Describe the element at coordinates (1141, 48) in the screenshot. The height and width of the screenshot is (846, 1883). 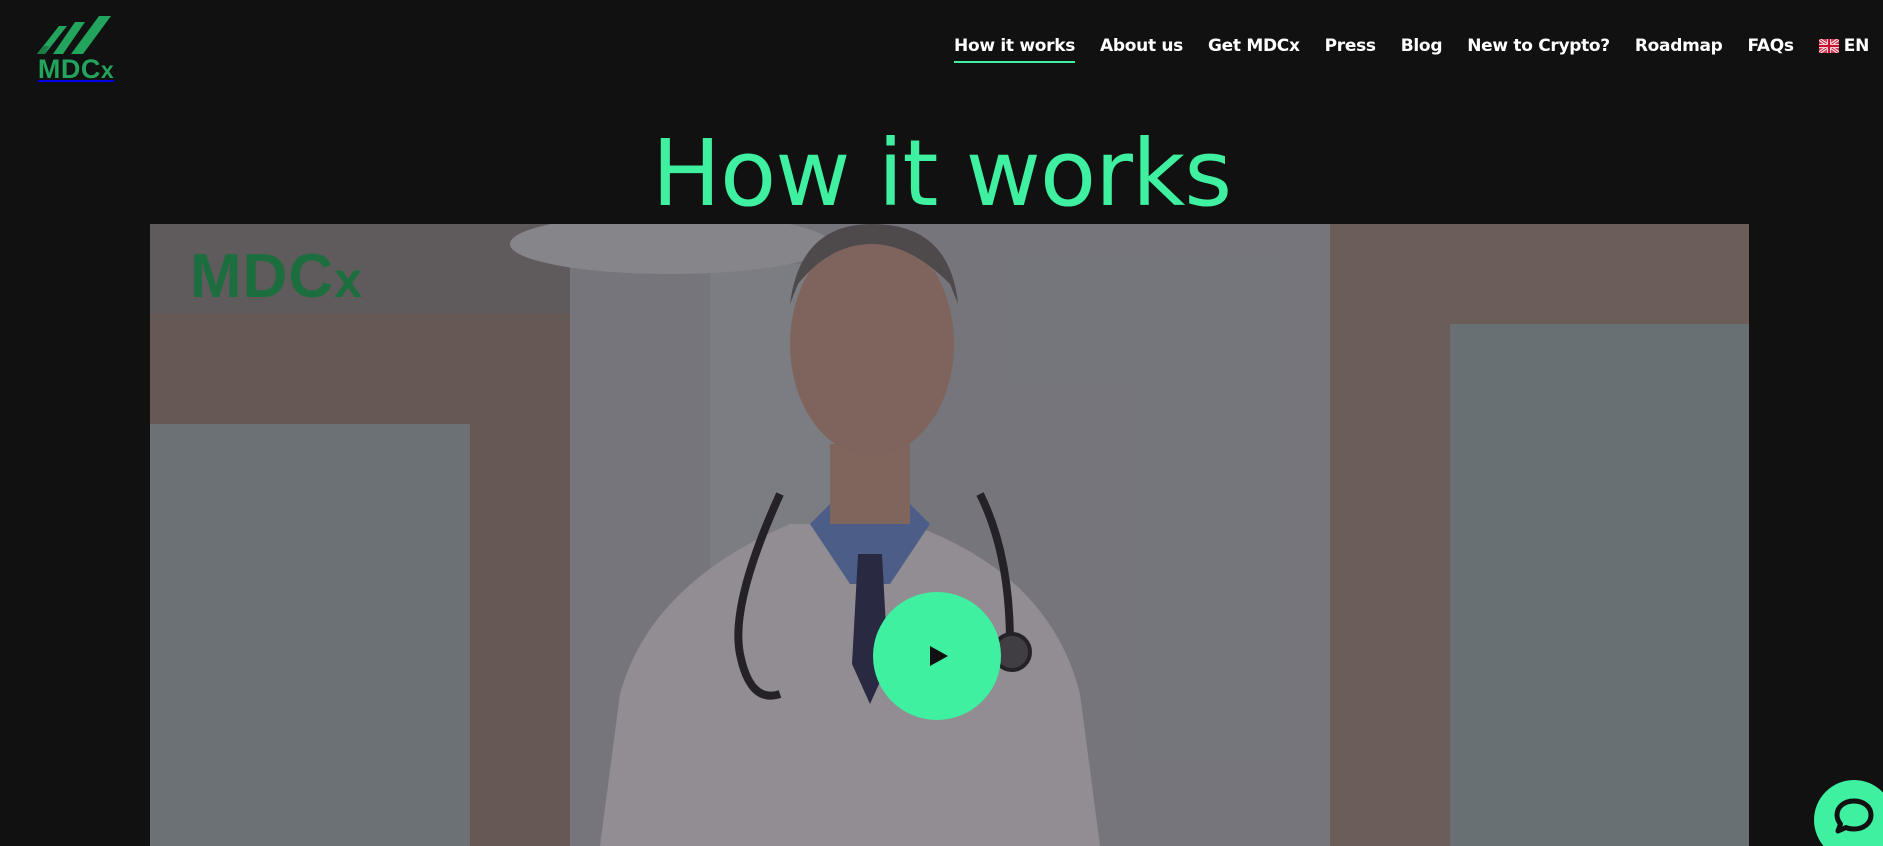
I see `nav-about-us: About us` at that location.